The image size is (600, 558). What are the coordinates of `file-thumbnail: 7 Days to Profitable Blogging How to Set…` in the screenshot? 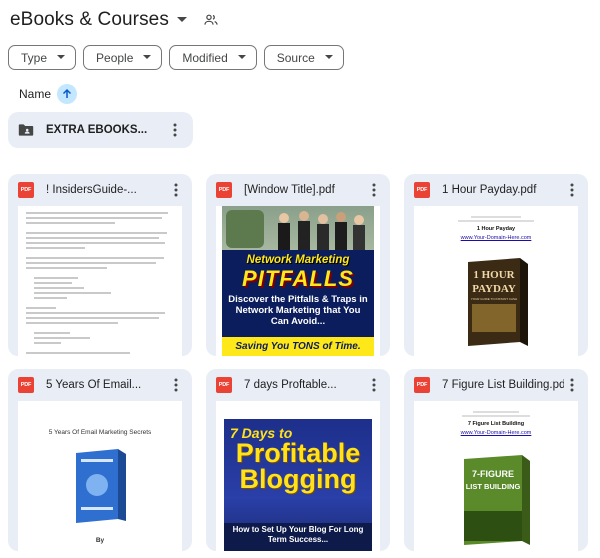 It's located at (298, 476).